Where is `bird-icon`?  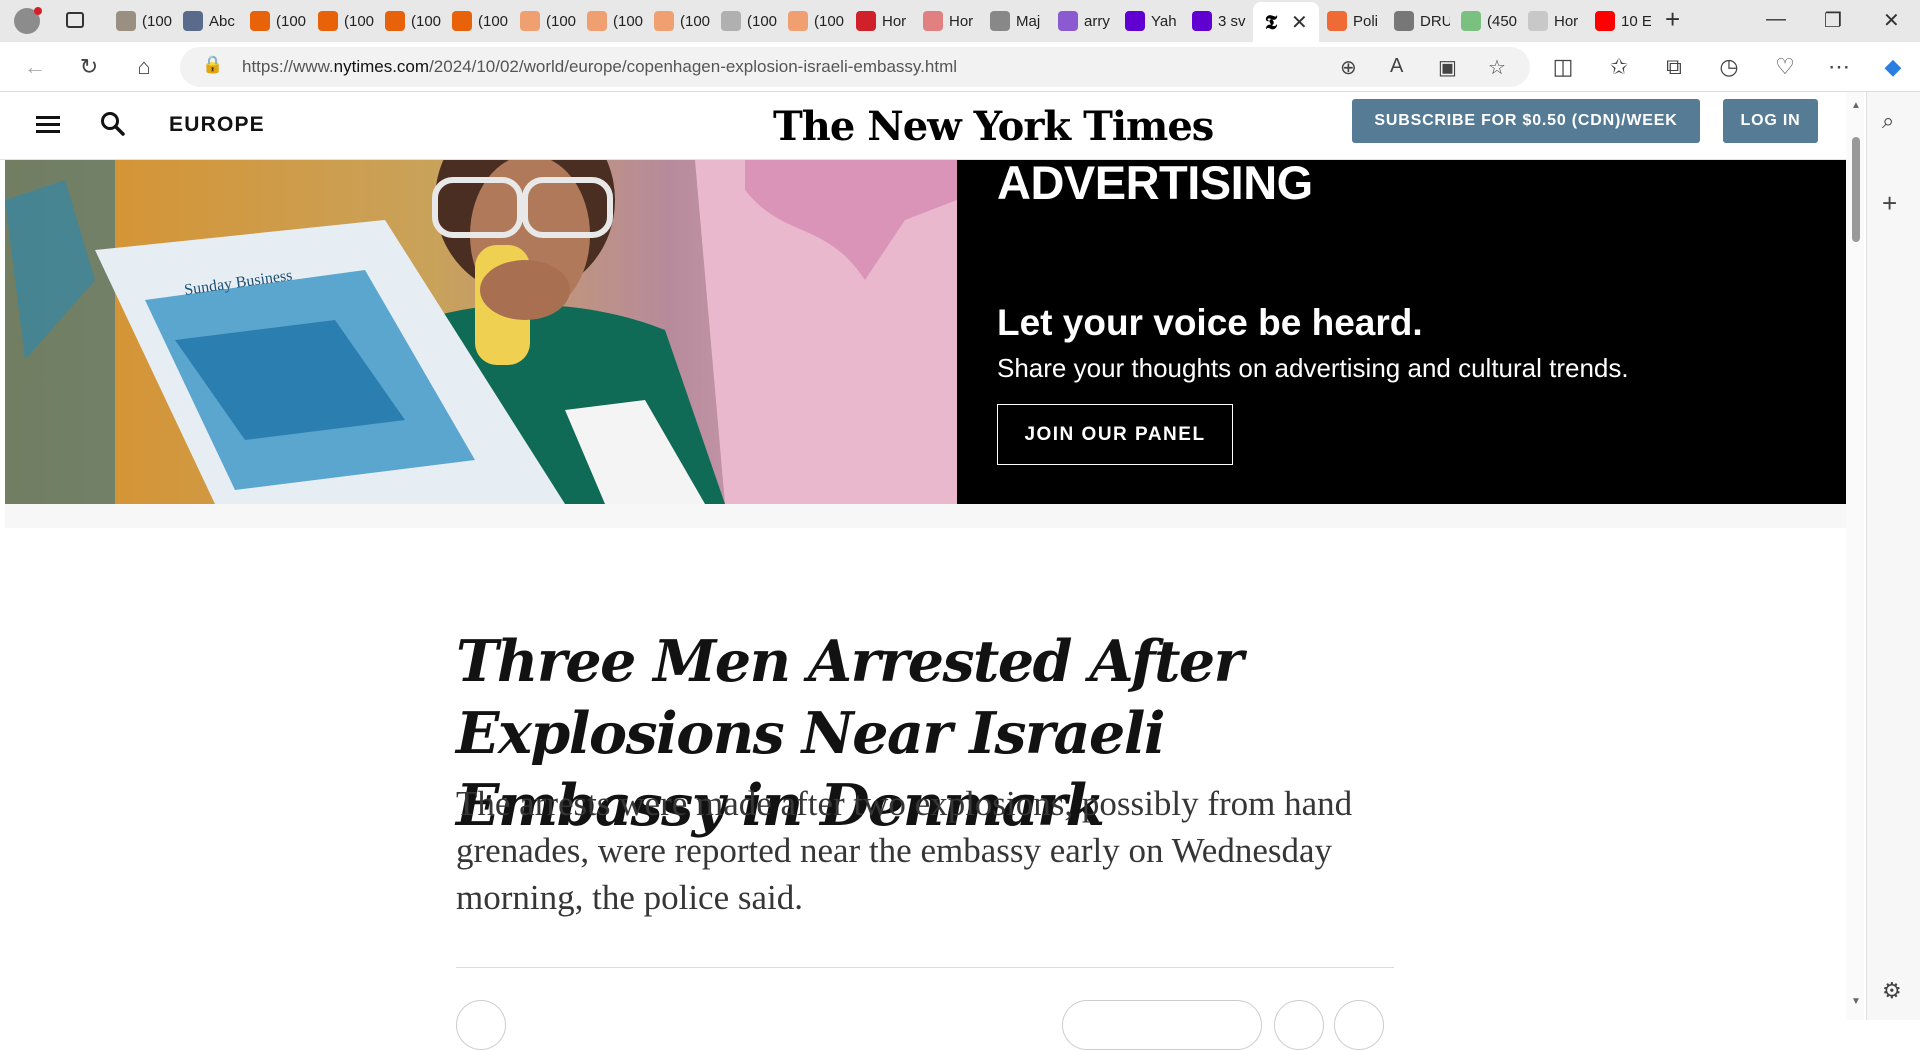 bird-icon is located at coordinates (1538, 21).